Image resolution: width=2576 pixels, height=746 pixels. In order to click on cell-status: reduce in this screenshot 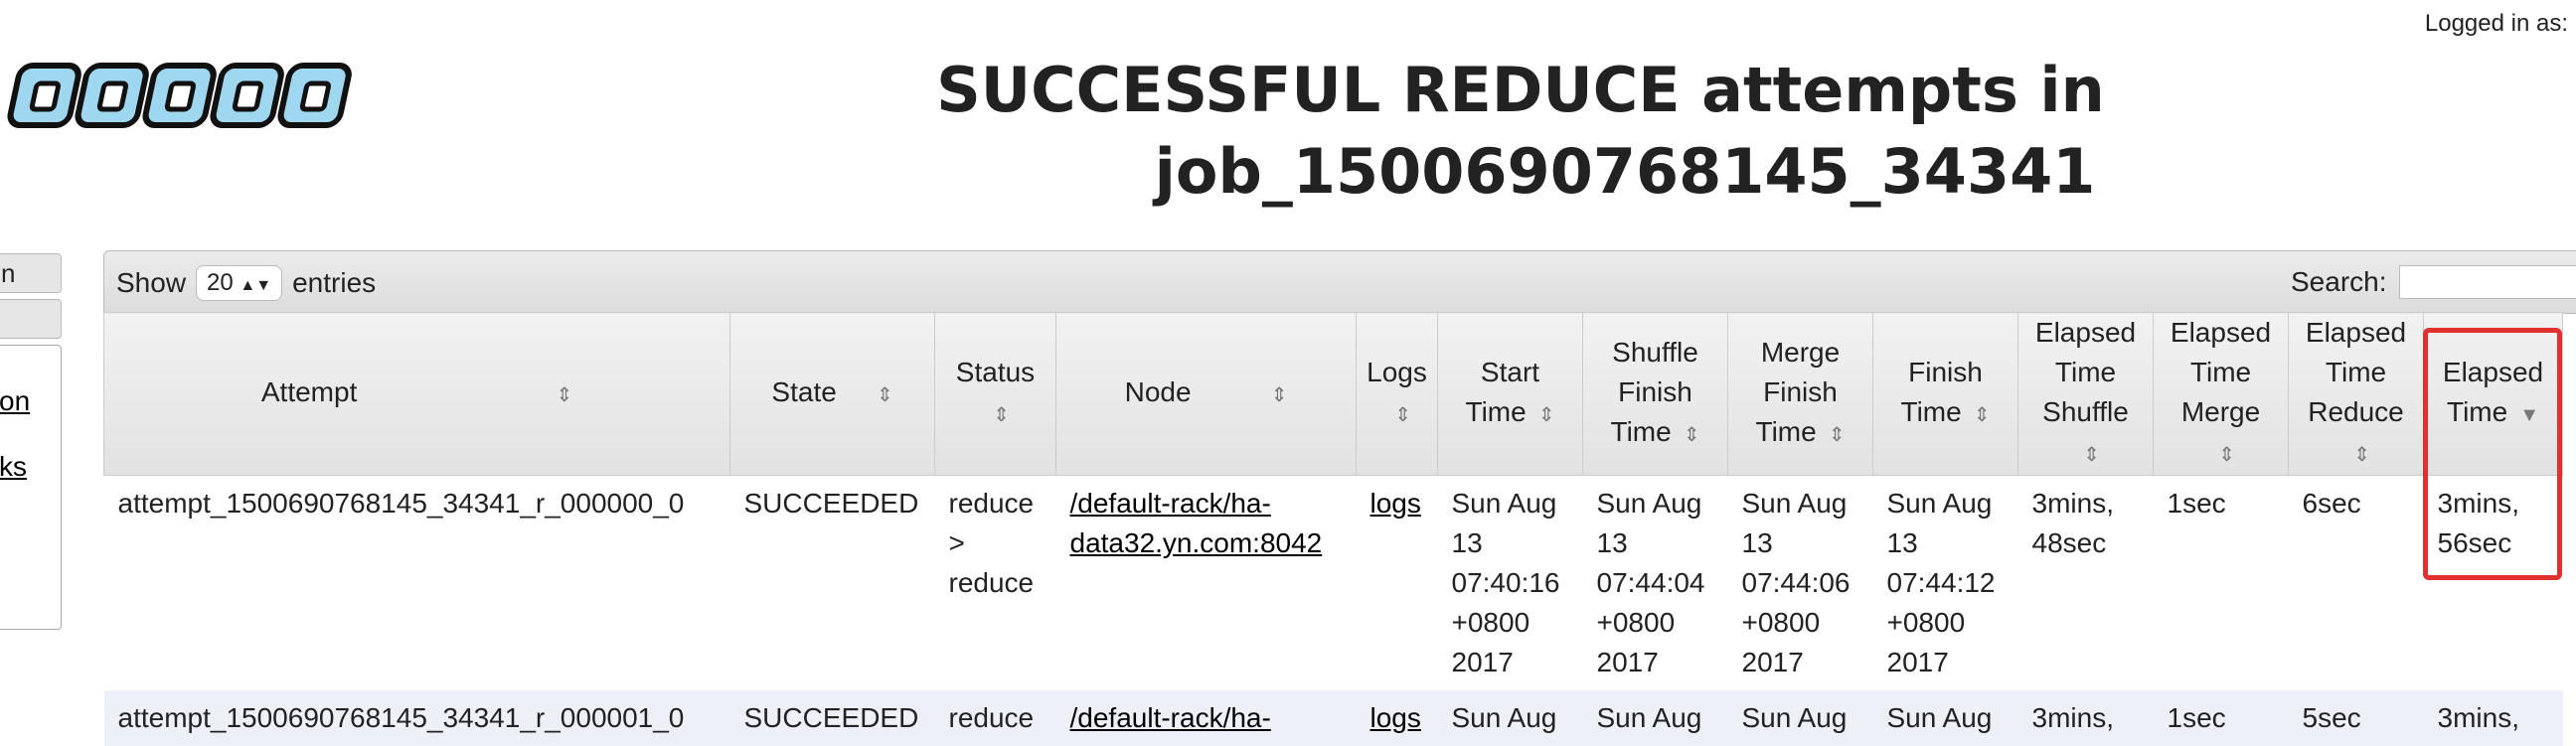, I will do `click(995, 718)`.